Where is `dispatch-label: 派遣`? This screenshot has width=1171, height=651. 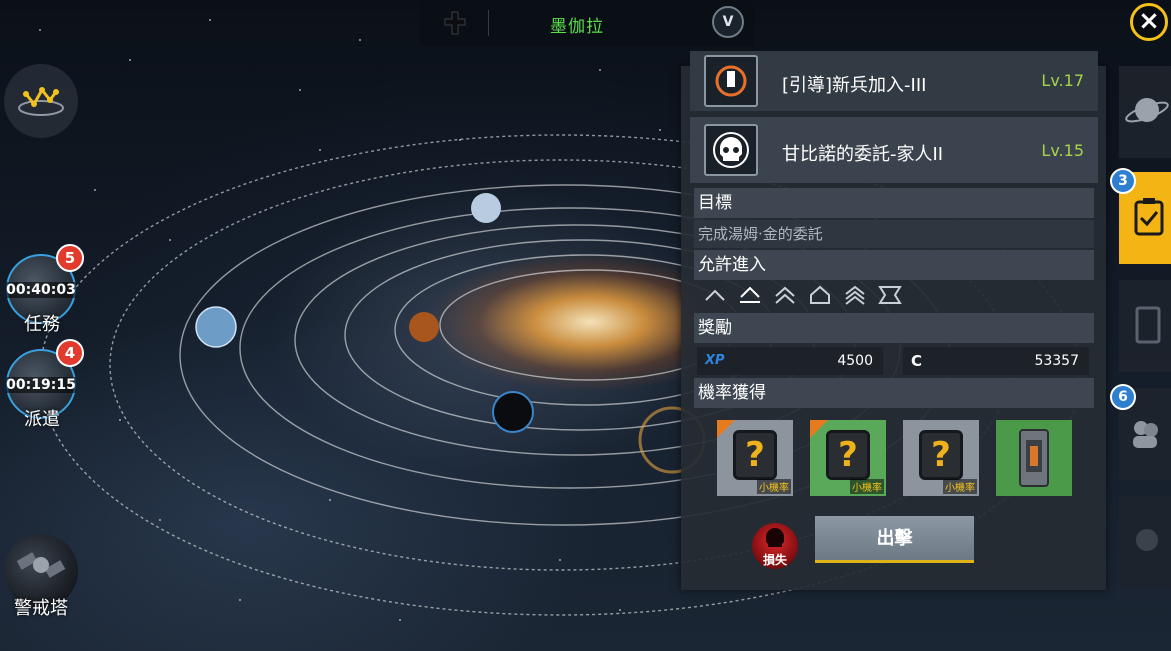
dispatch-label: 派遣 is located at coordinates (42, 419).